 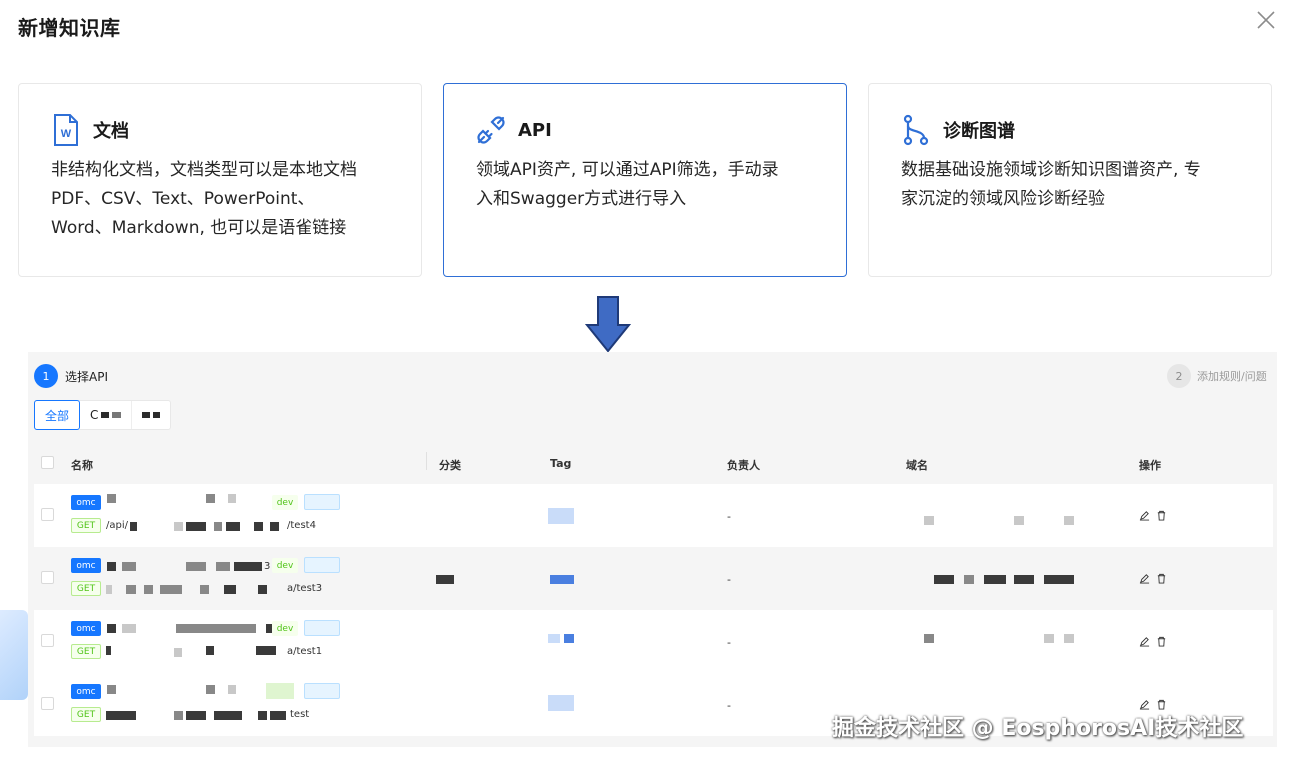 I want to click on table-row: omc dev GET a/test1 -, so click(x=653, y=641).